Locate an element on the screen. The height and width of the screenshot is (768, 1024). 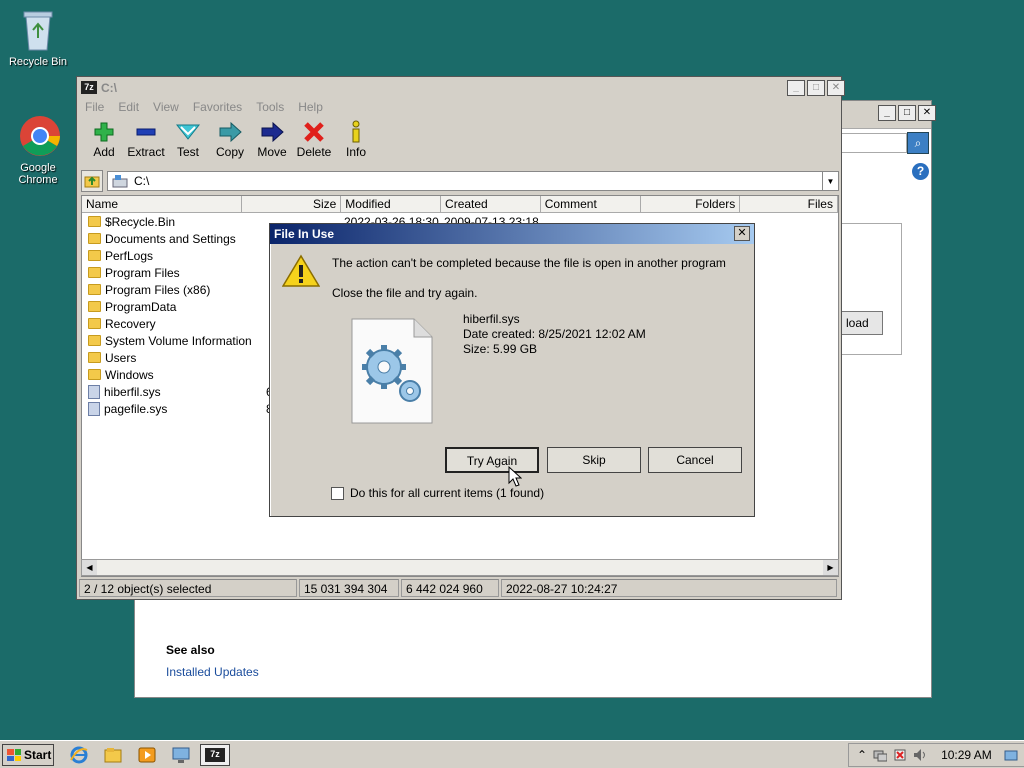
dialog-title: File In Use is located at coordinates (304, 234).